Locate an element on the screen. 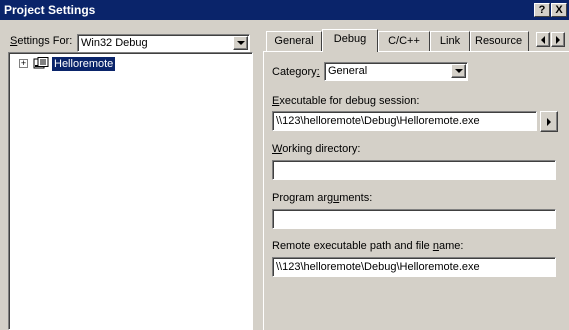 Image resolution: width=569 pixels, height=330 pixels. chevron-left-icon is located at coordinates (543, 39).